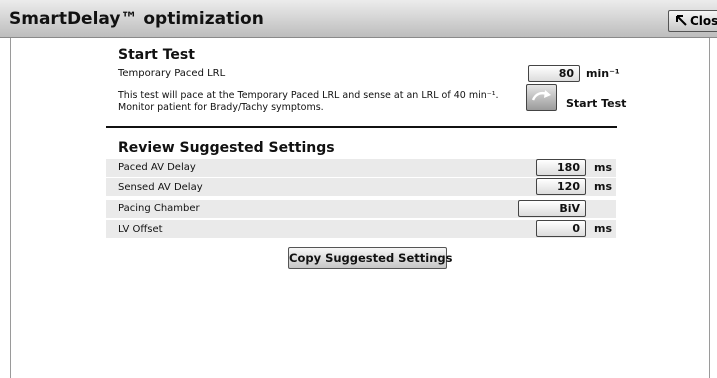  Describe the element at coordinates (603, 186) in the screenshot. I see `sensed-av-delay-unit: ms` at that location.